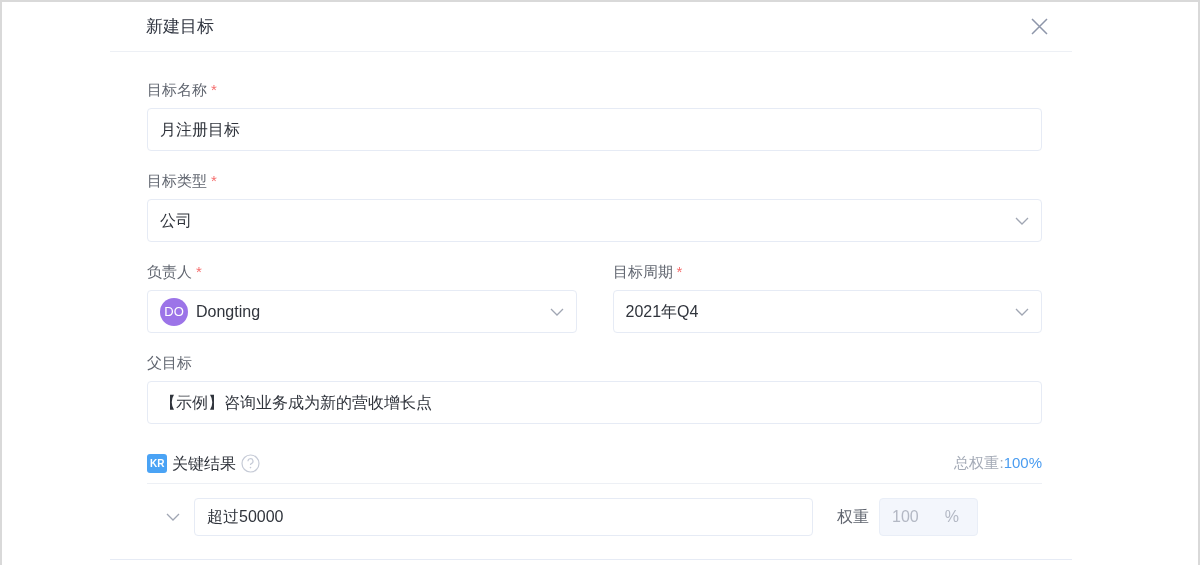 This screenshot has height=565, width=1200. What do you see at coordinates (979, 463) in the screenshot?
I see `total-weight-label: 总权重:` at bounding box center [979, 463].